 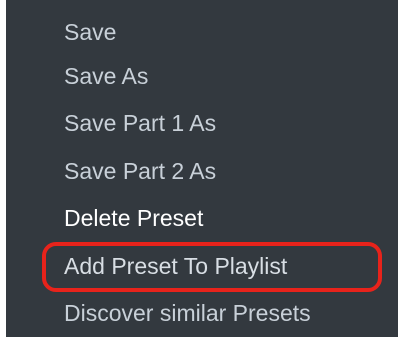 What do you see at coordinates (140, 123) in the screenshot?
I see `menu-item-save-part-1-as: Save Part 1 As` at bounding box center [140, 123].